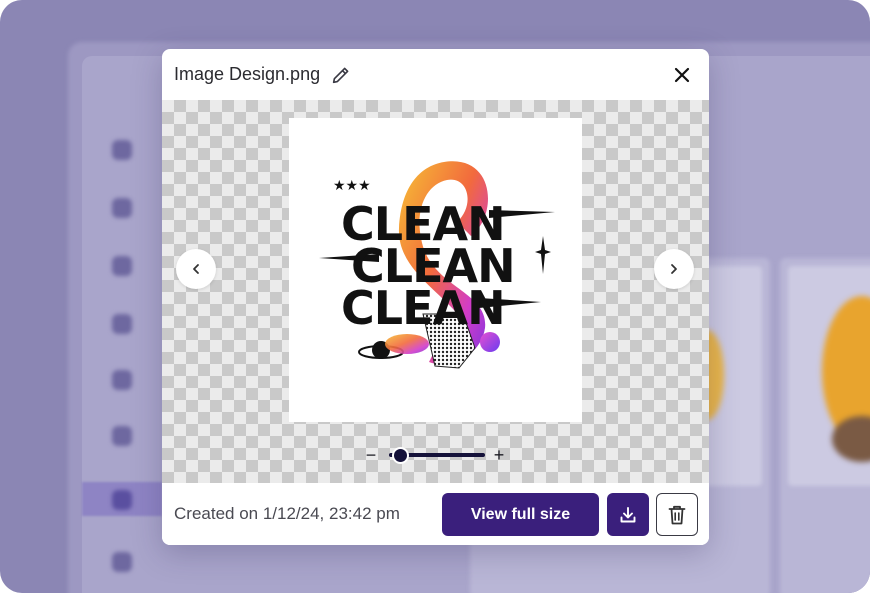  I want to click on background-bag-icon, so click(122, 324).